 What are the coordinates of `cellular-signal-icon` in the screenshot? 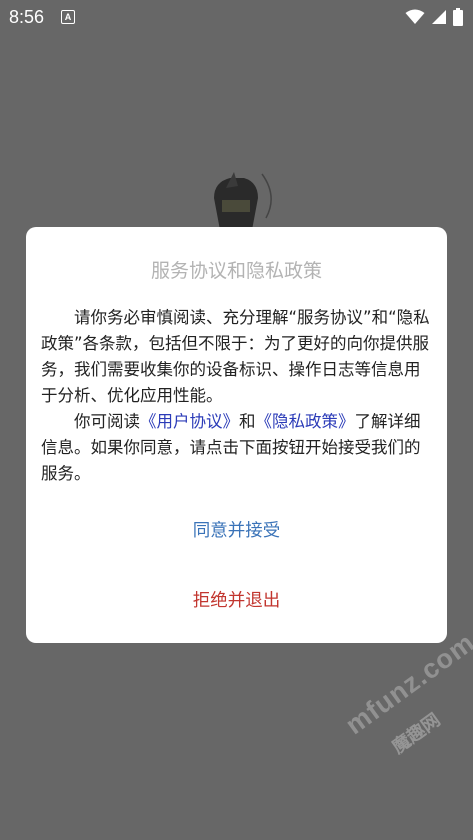 It's located at (439, 17).